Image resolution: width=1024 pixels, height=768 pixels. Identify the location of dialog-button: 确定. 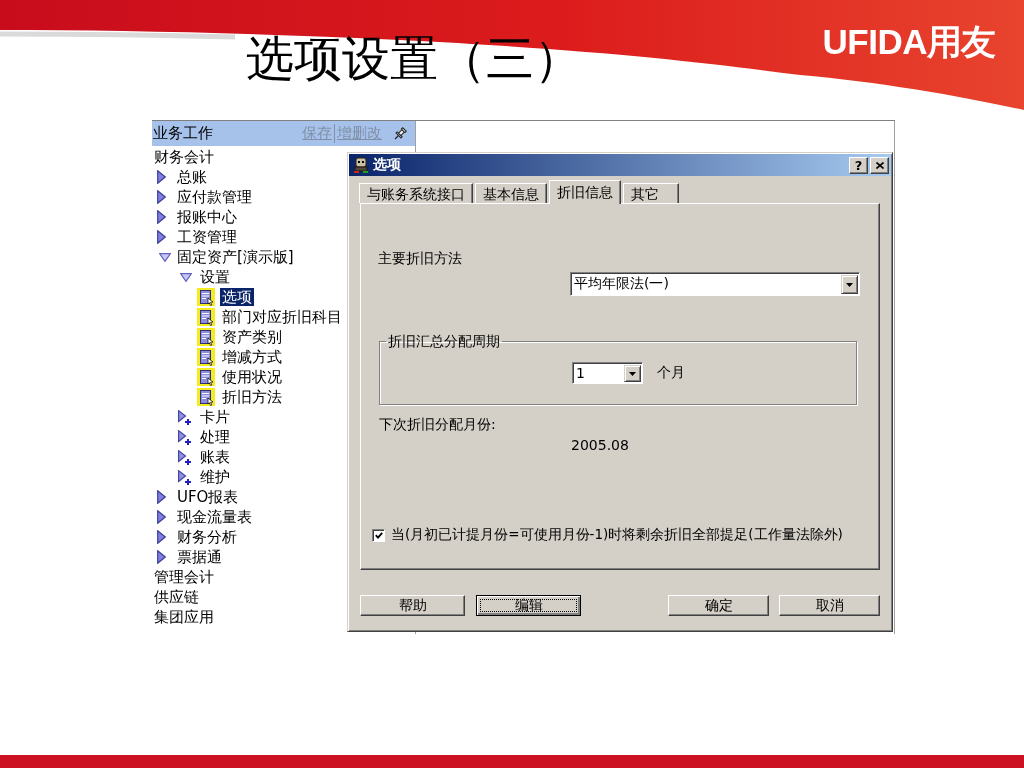
(718, 605).